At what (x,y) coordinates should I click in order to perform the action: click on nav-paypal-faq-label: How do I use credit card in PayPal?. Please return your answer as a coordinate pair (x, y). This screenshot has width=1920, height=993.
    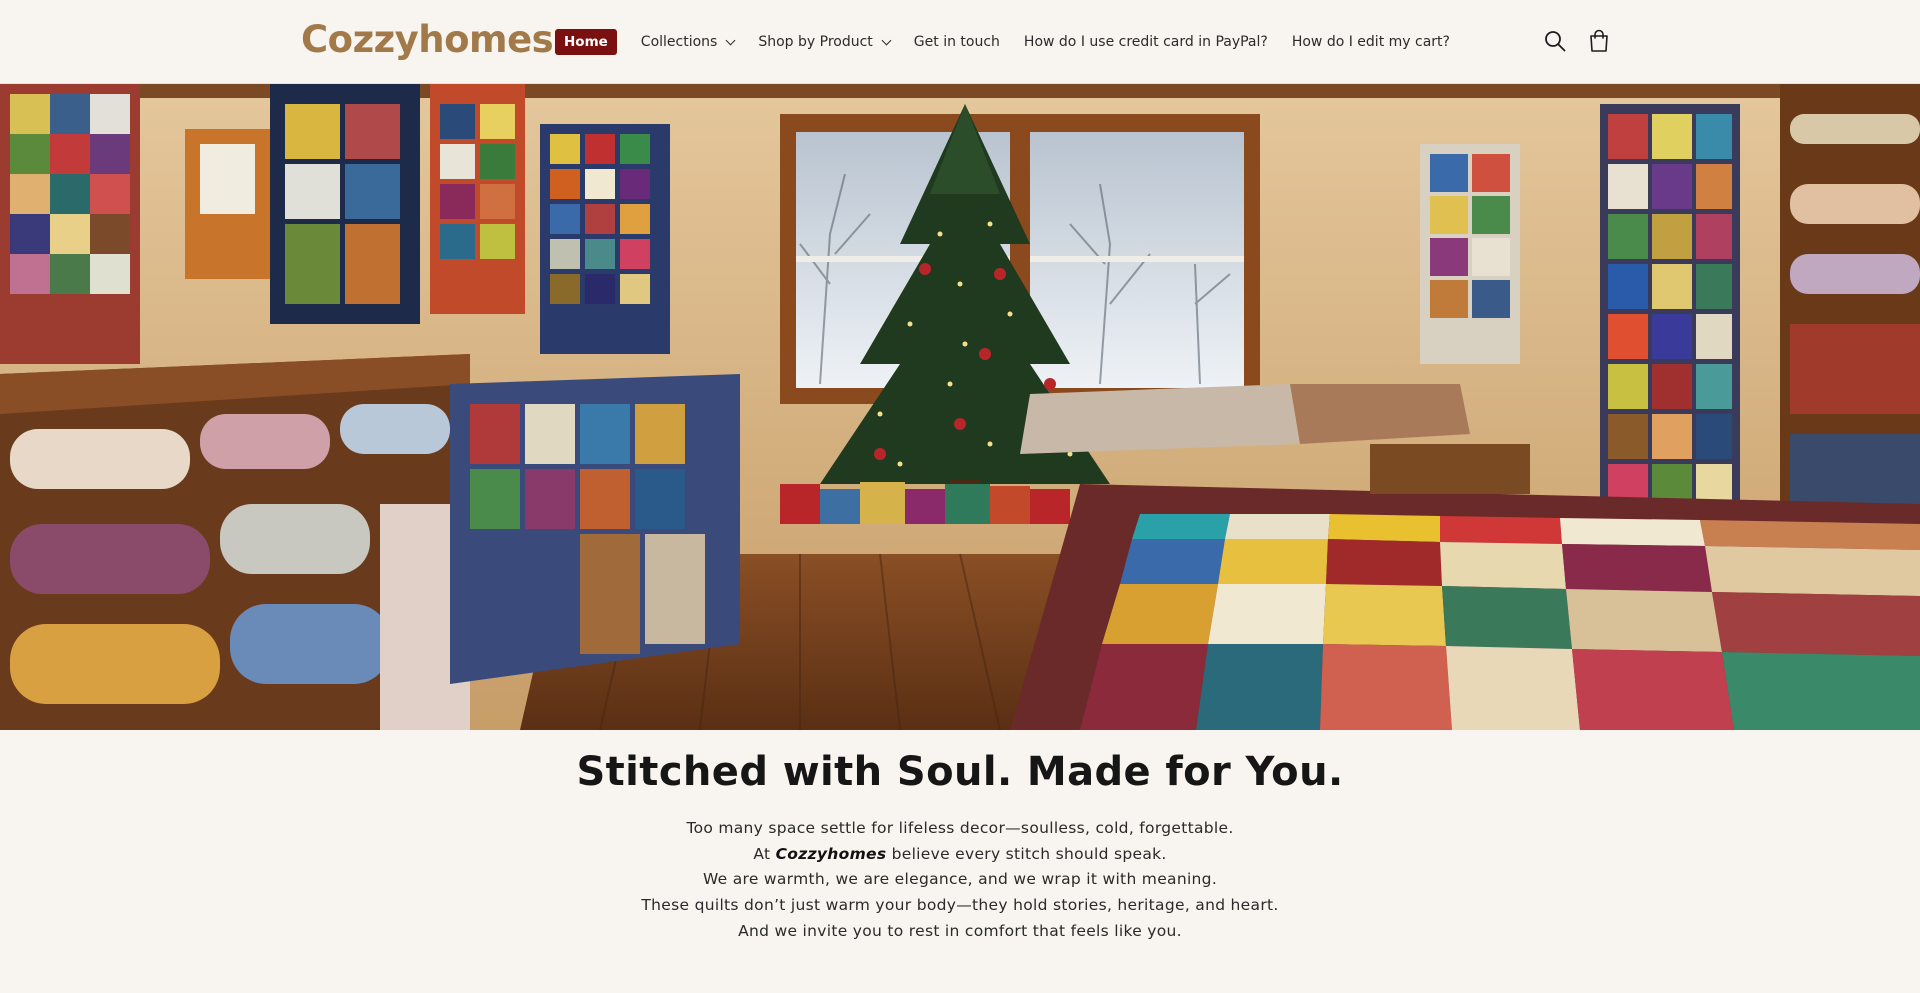
    Looking at the image, I should click on (1145, 42).